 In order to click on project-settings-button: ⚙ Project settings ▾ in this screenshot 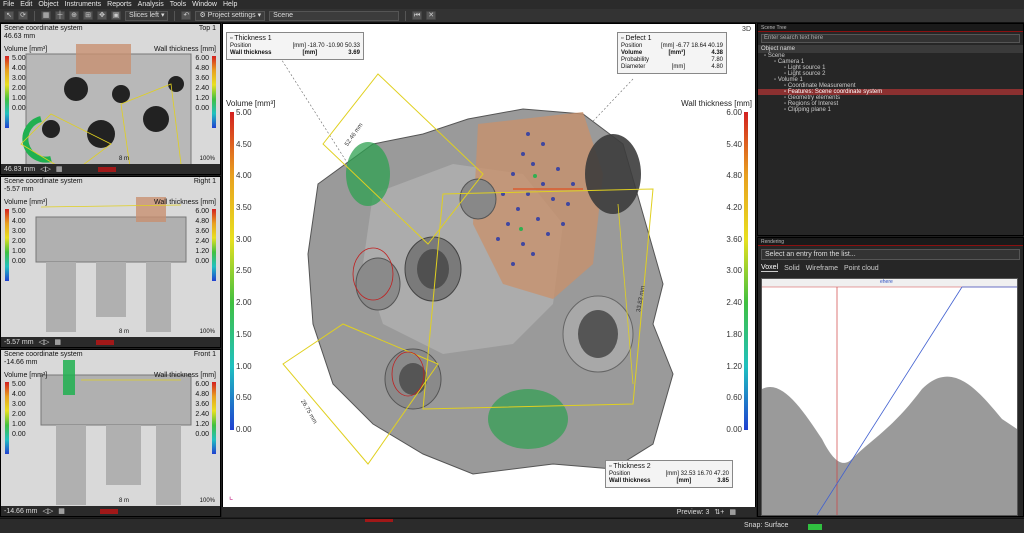, I will do `click(230, 15)`.